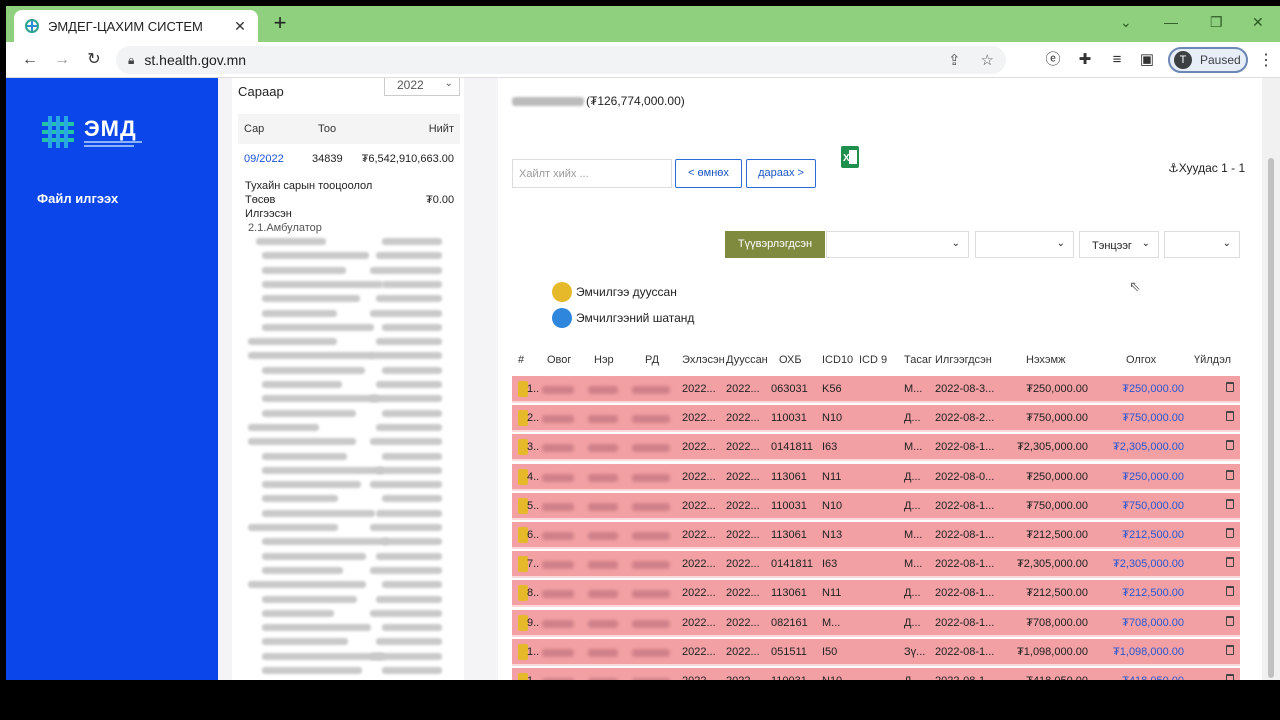  I want to click on address-bar: 🔒︎ st.health.gov.mn ⇪ ☆, so click(561, 60).